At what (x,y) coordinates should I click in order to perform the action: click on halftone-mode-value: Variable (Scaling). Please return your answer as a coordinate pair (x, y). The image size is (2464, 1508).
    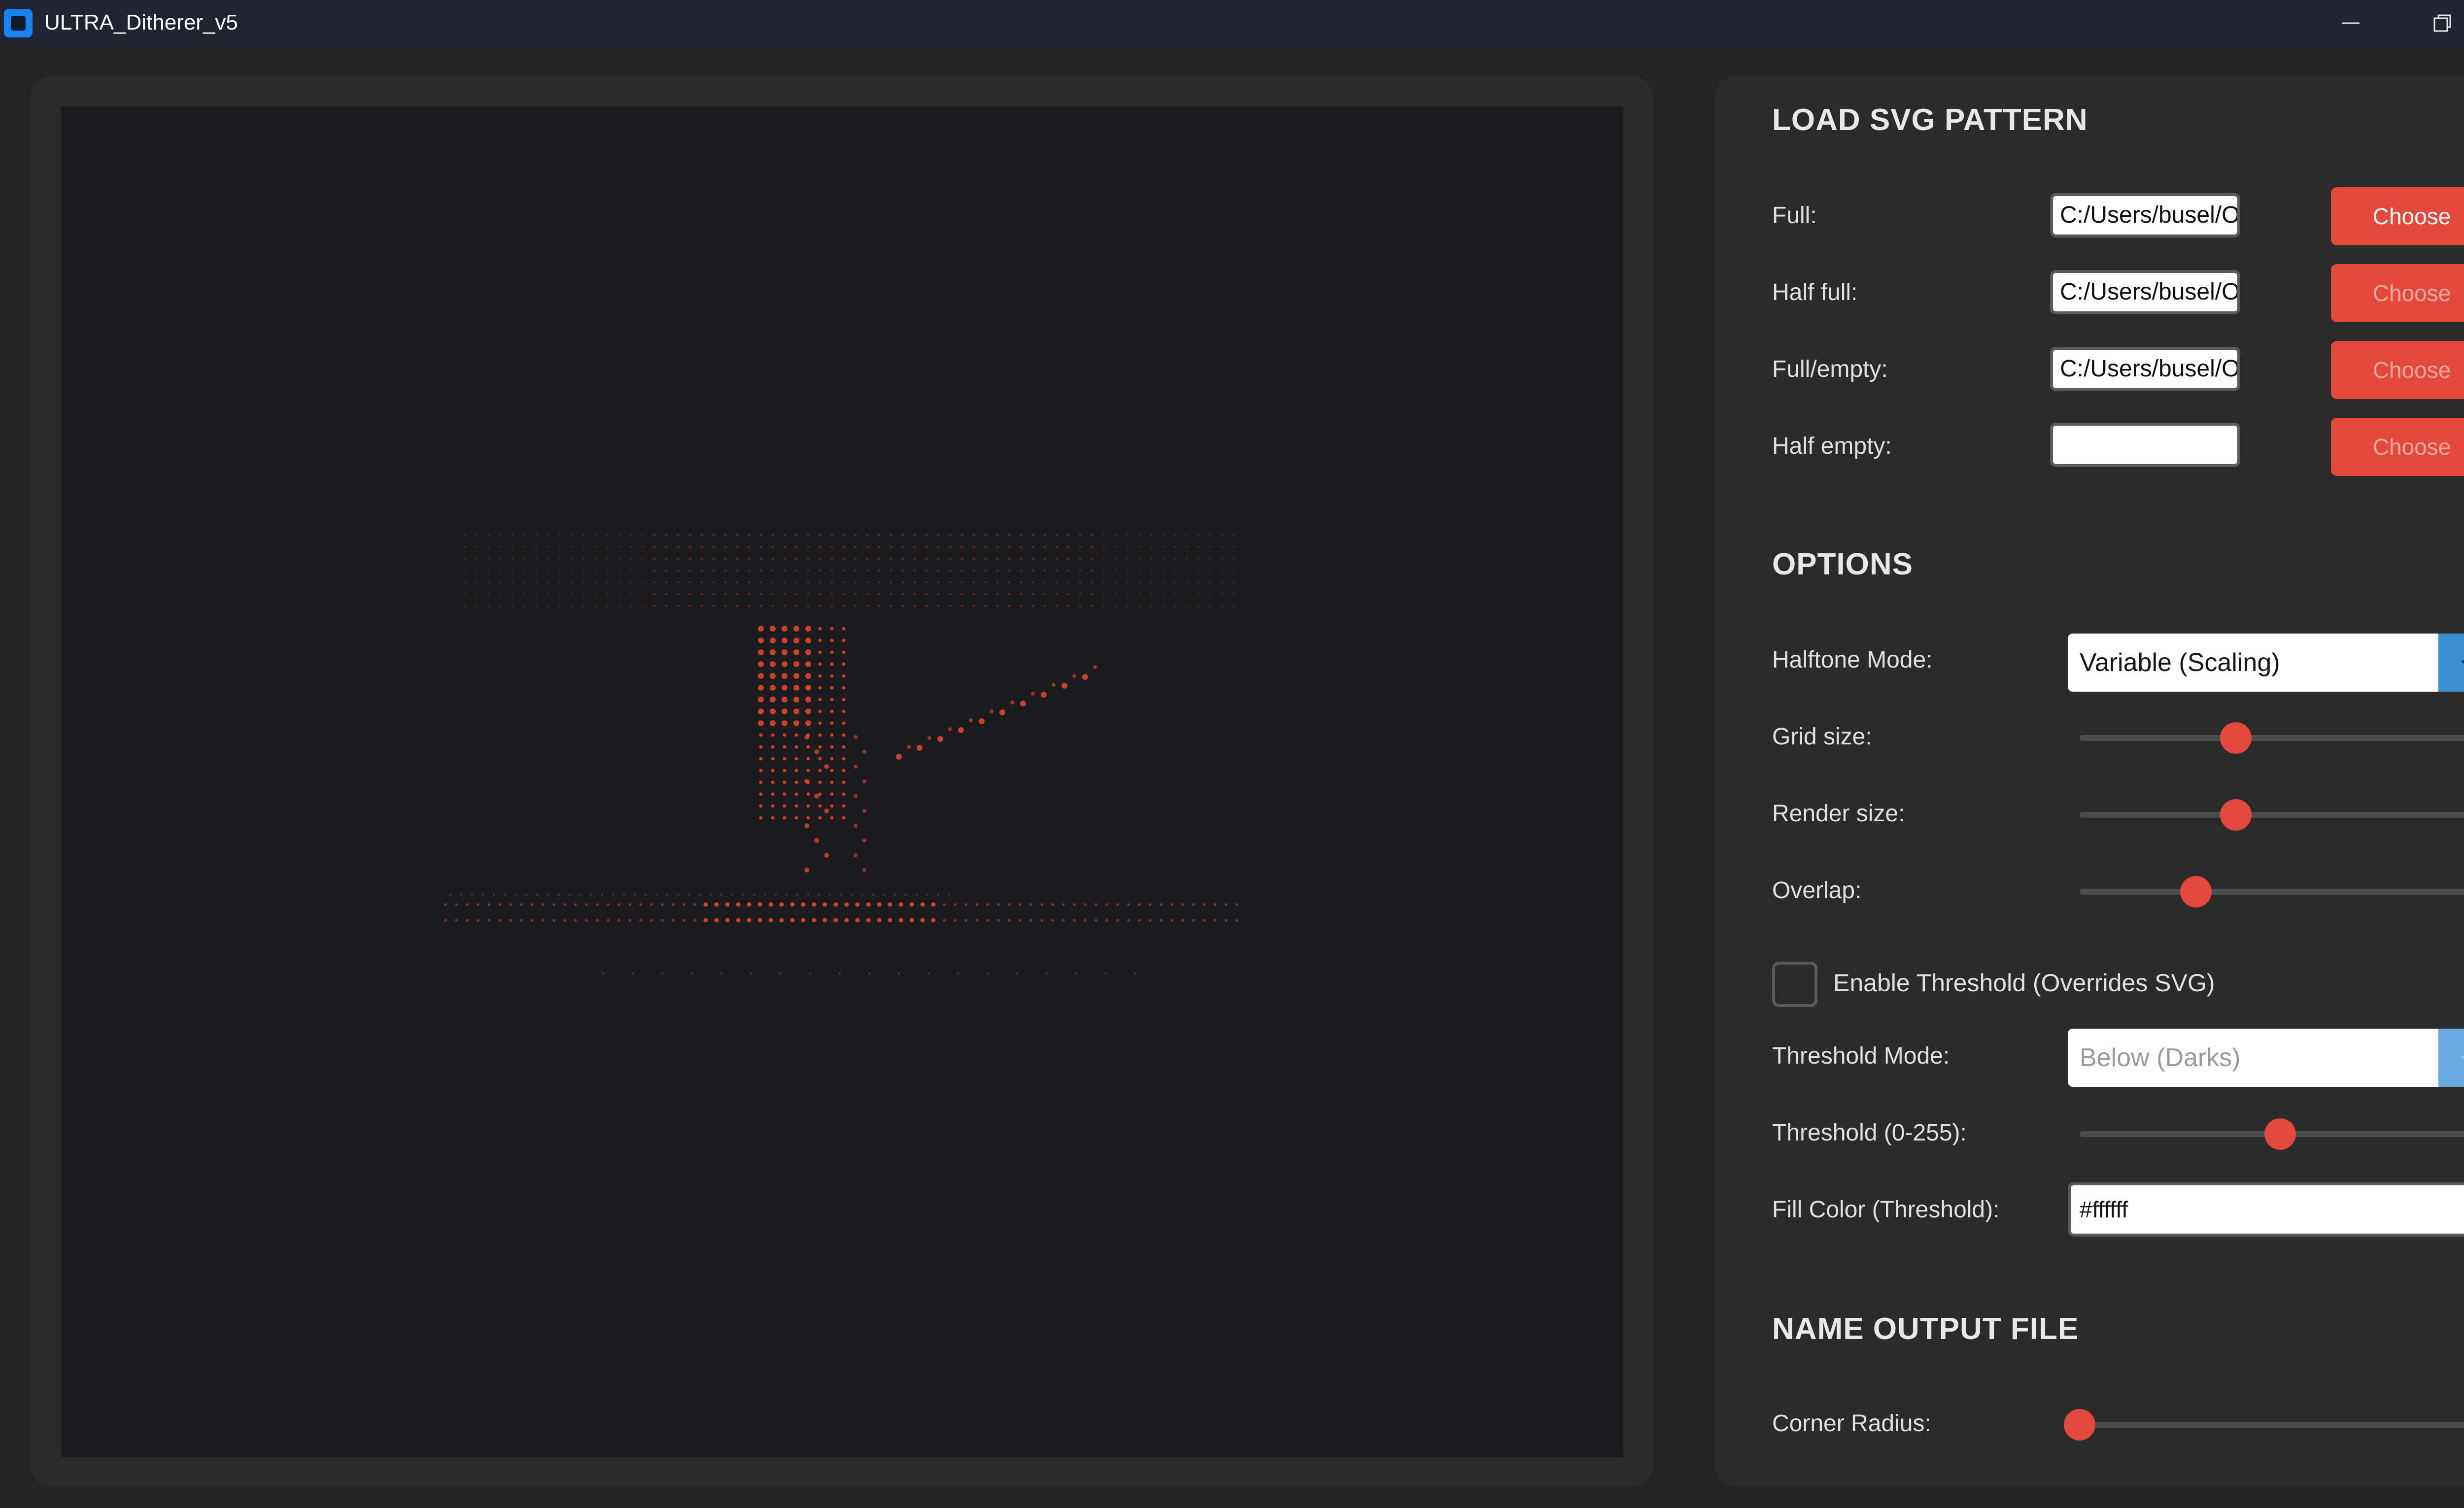
    Looking at the image, I should click on (2180, 662).